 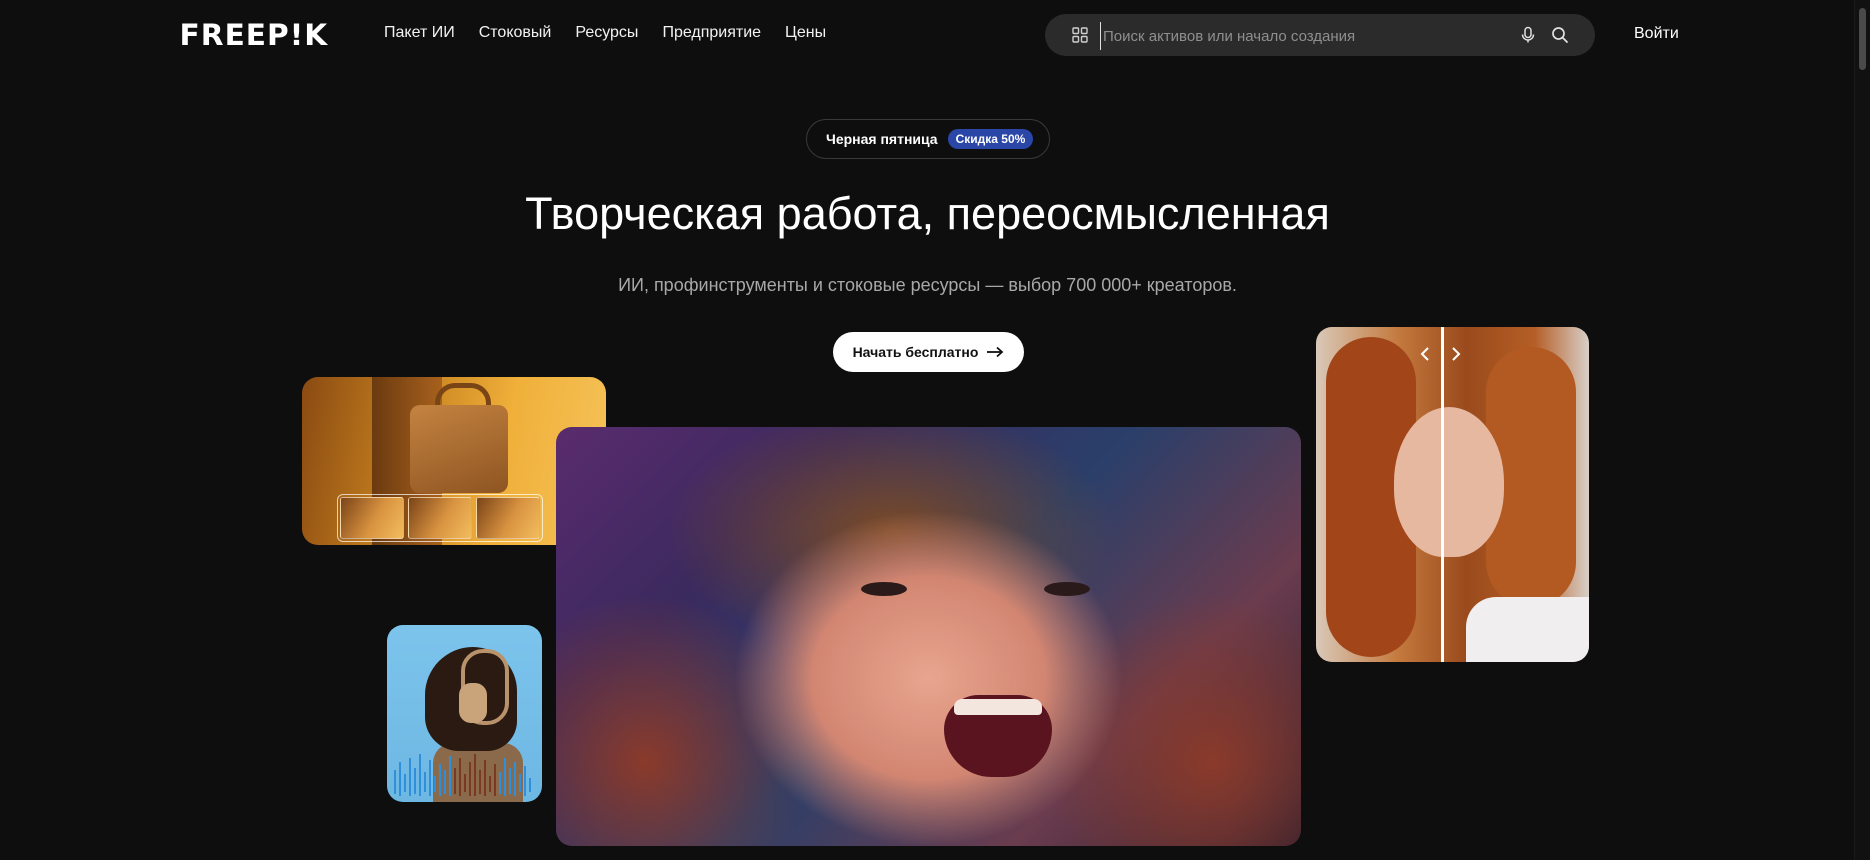 What do you see at coordinates (515, 33) in the screenshot?
I see `nav-item-stock: Стоковый` at bounding box center [515, 33].